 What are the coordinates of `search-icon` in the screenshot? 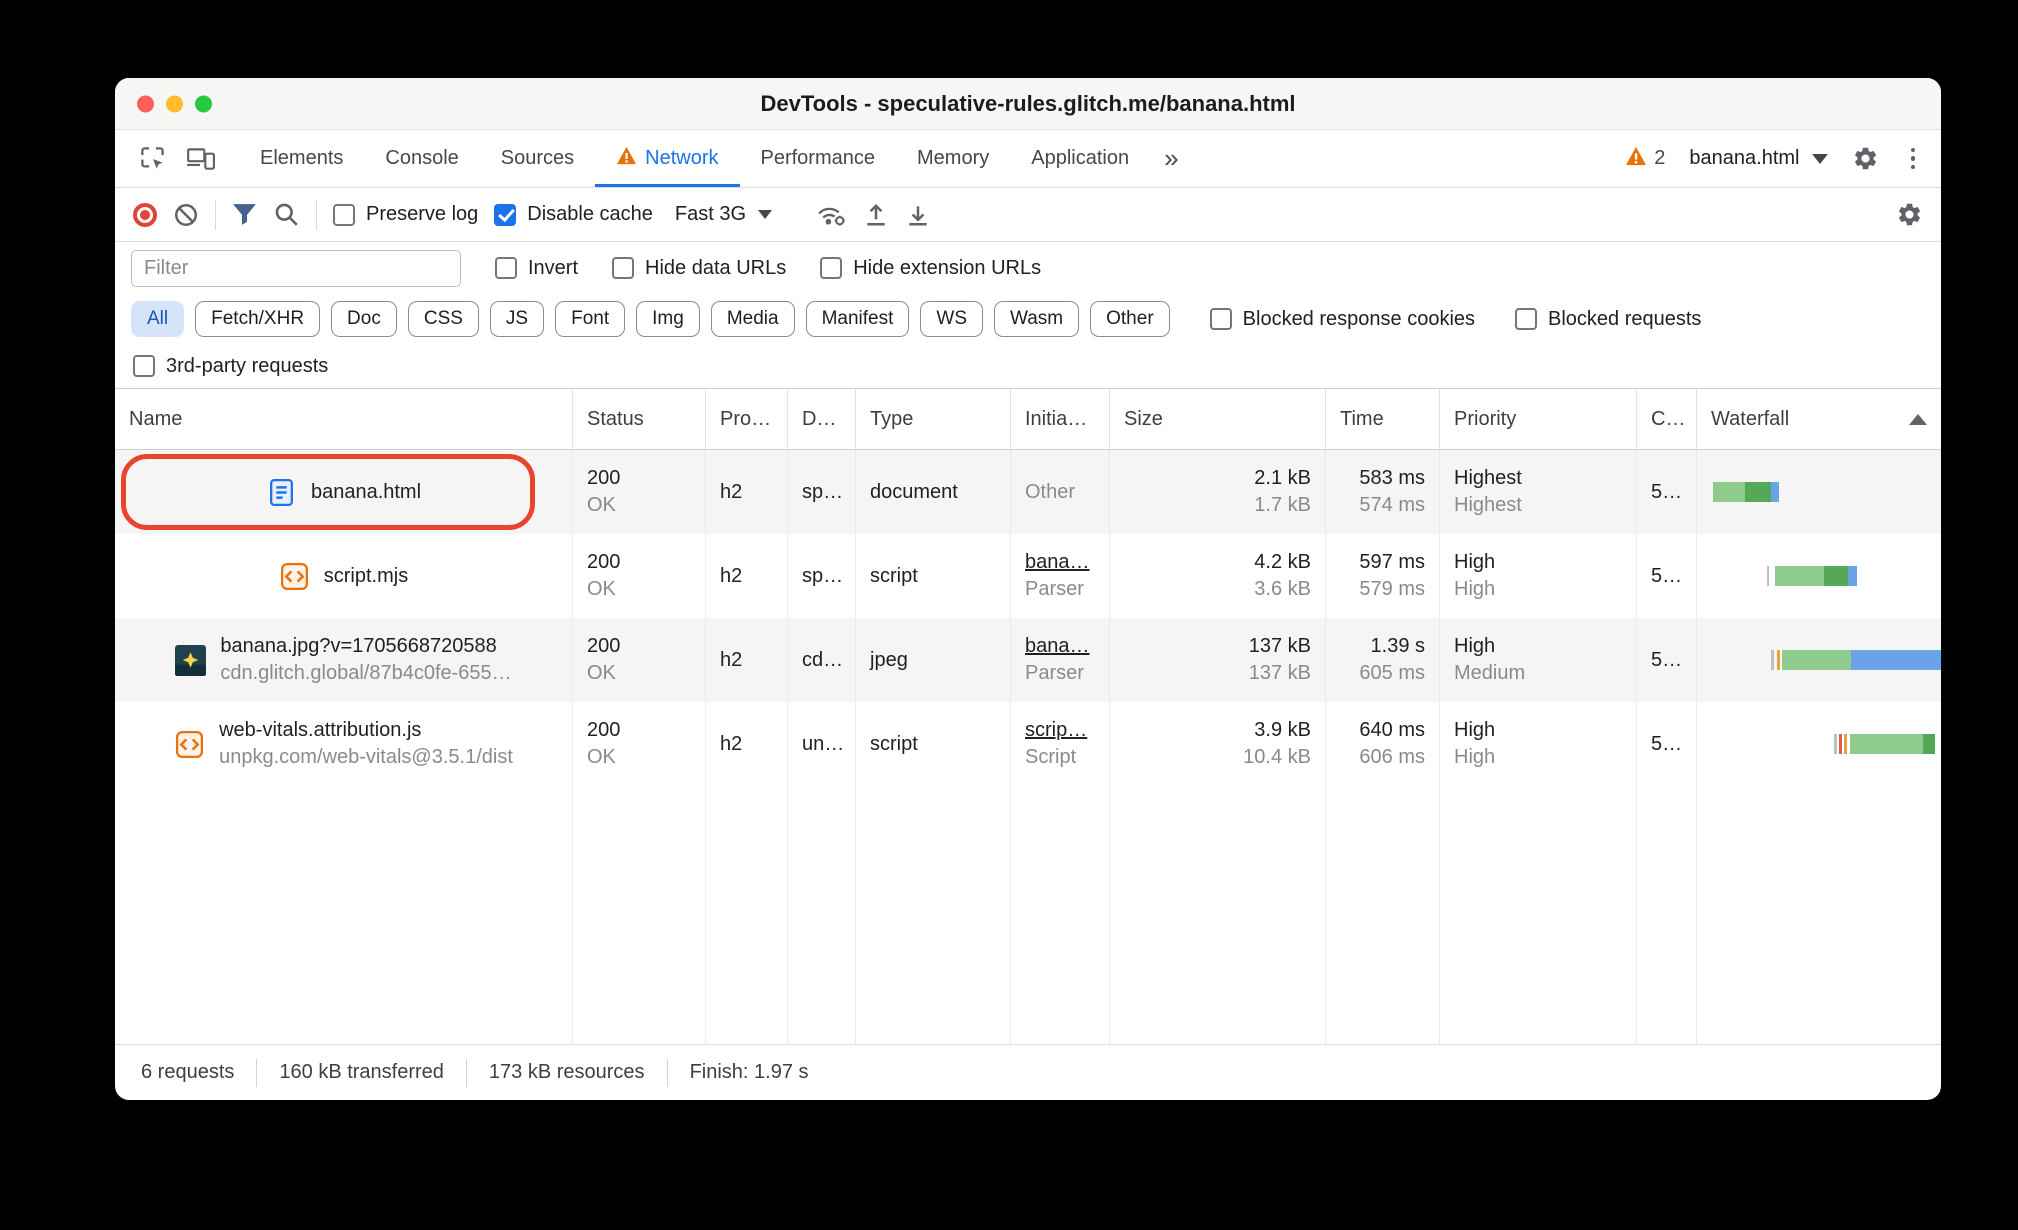 It's located at (286, 214).